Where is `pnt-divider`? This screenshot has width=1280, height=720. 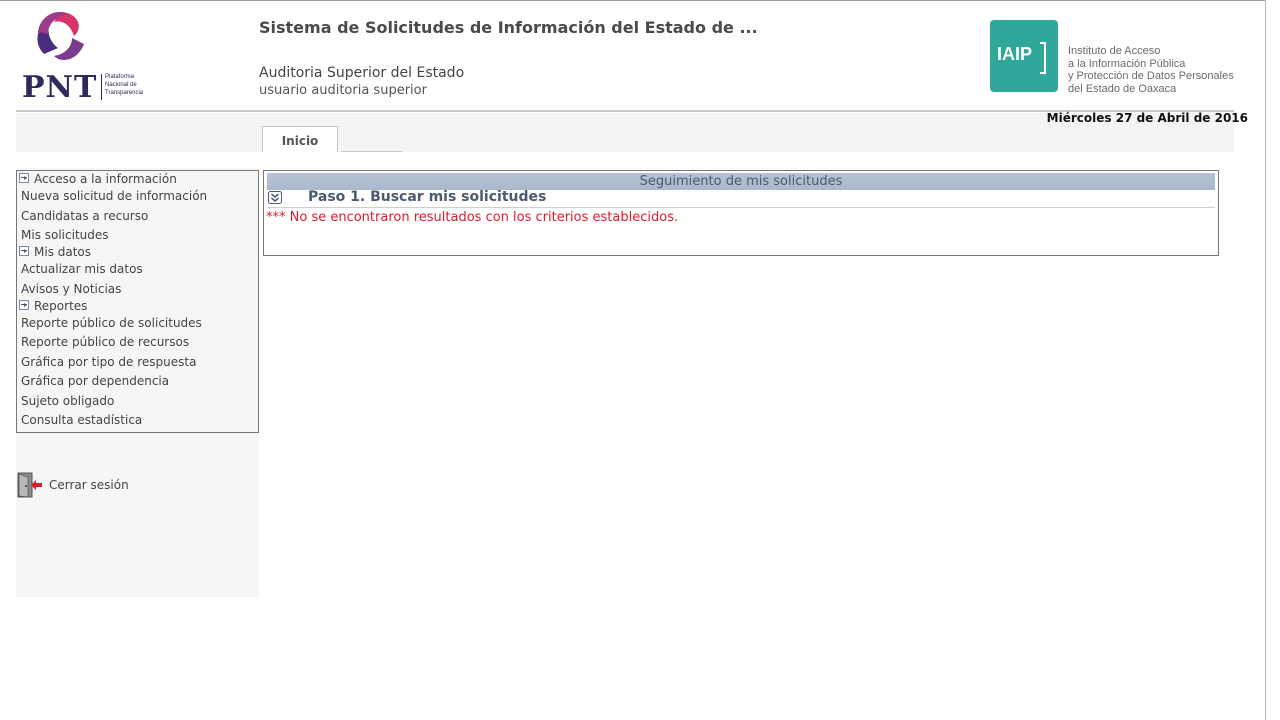
pnt-divider is located at coordinates (101, 87).